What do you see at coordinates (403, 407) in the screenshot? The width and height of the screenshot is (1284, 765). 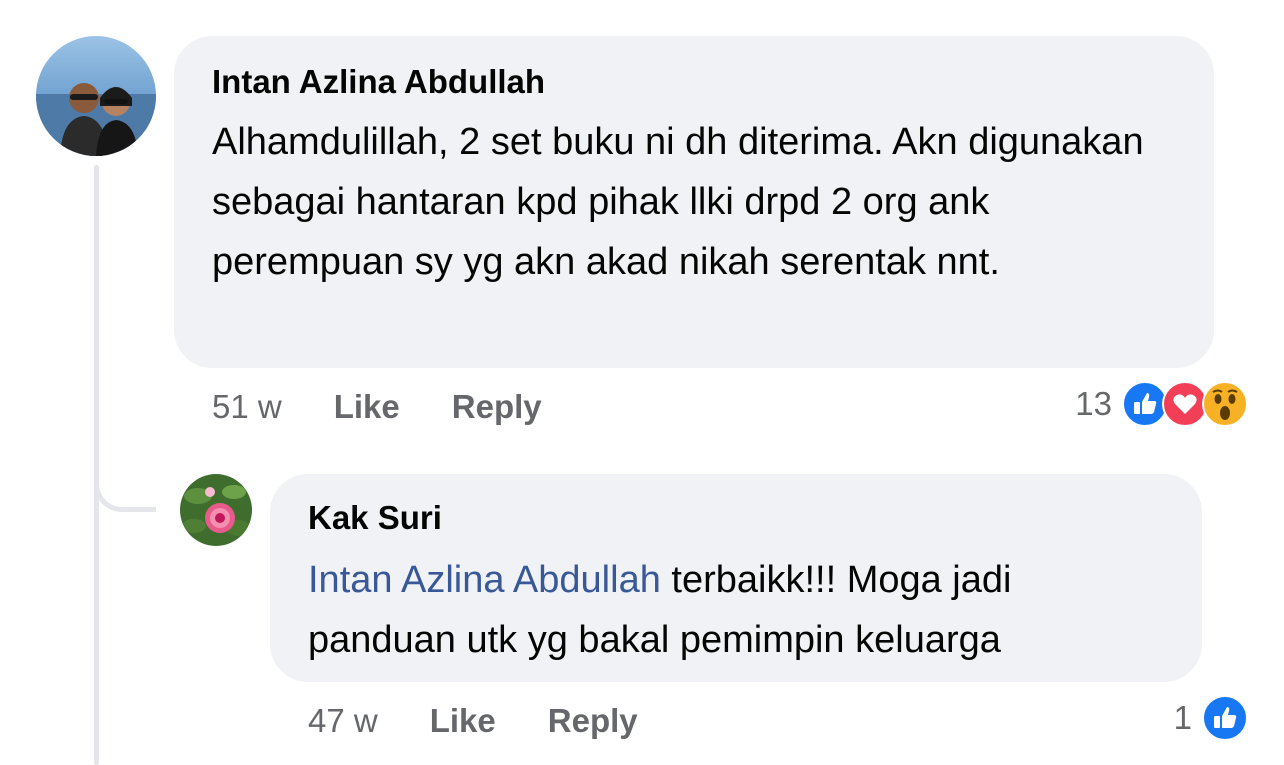 I see `comment-actions: 51 w Like Reply` at bounding box center [403, 407].